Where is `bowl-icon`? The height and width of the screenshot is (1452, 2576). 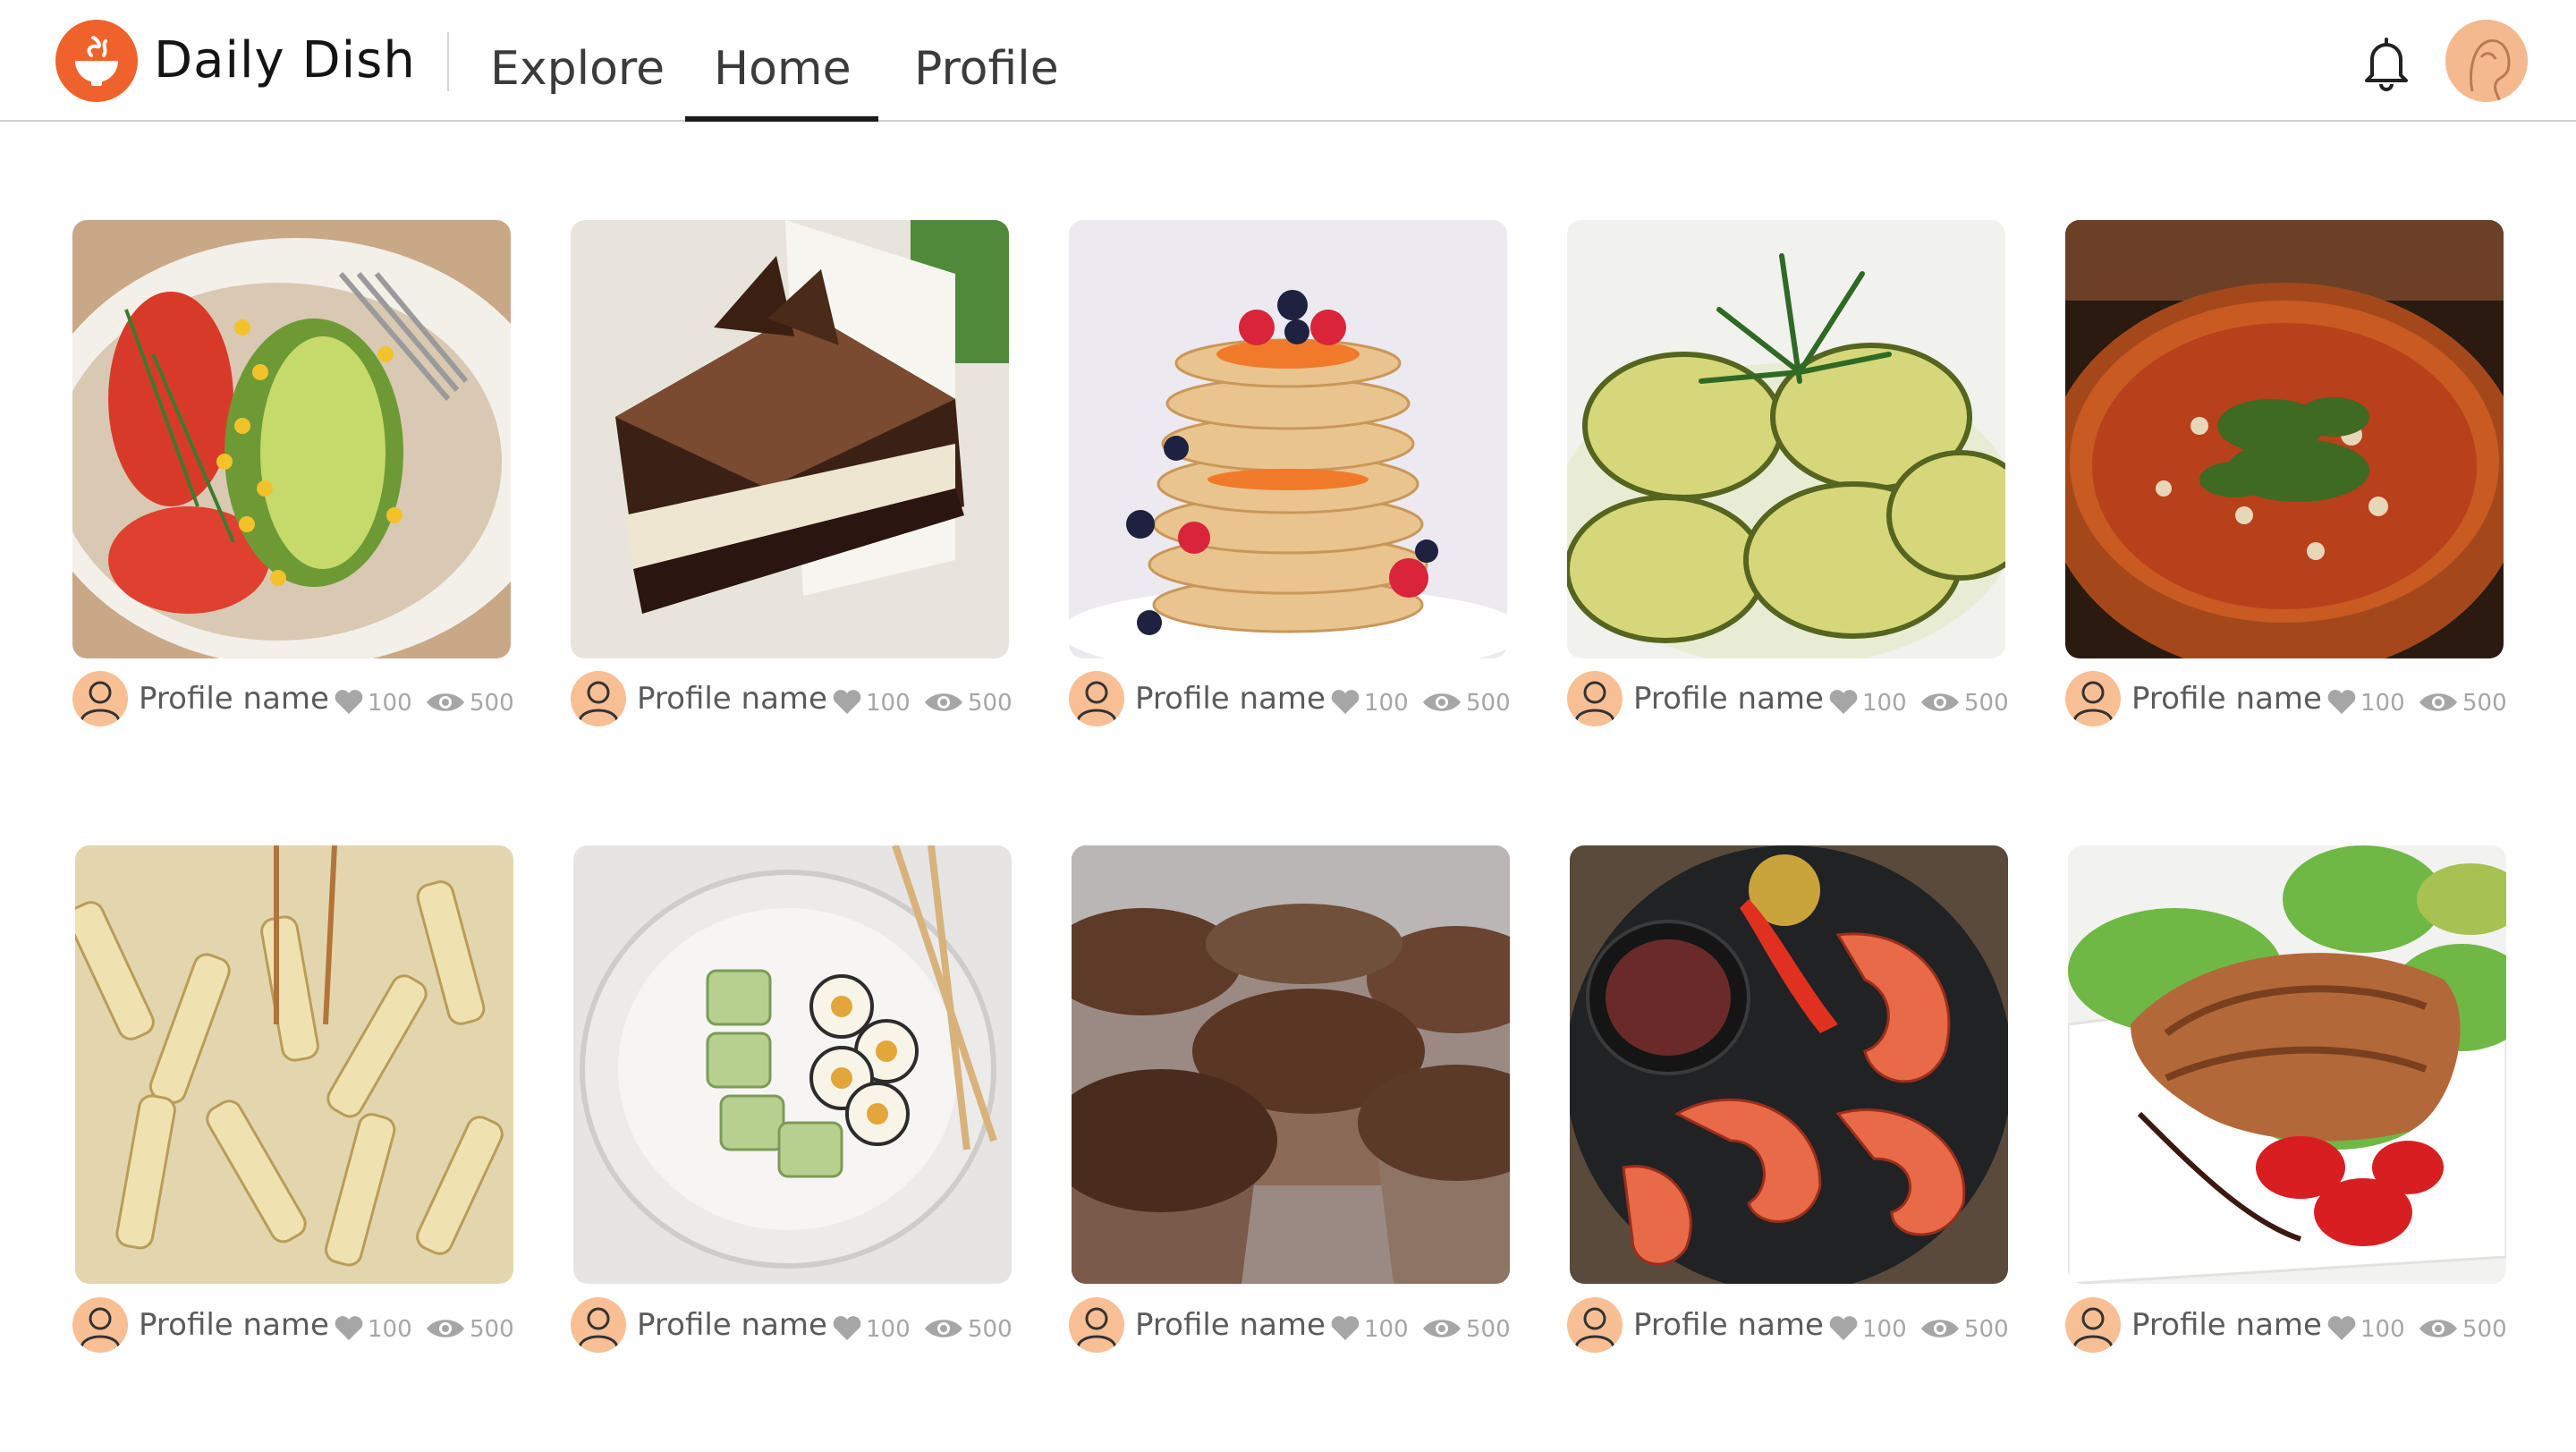
bowl-icon is located at coordinates (96, 61).